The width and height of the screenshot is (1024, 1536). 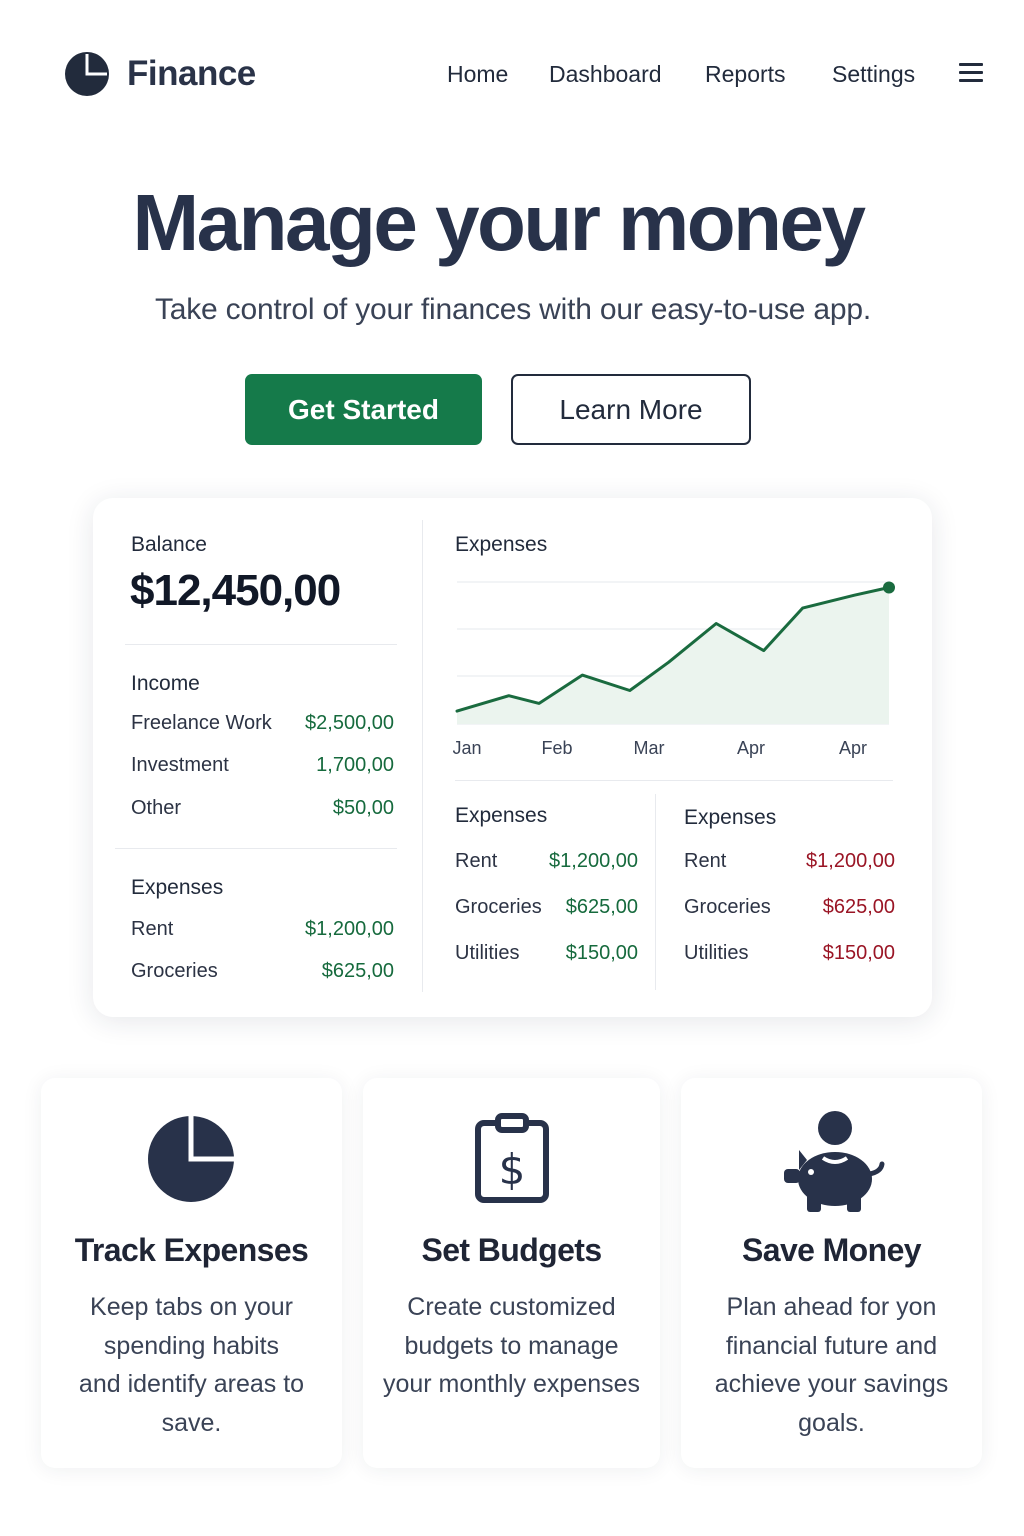 I want to click on nav-settings: Settings, so click(x=873, y=74).